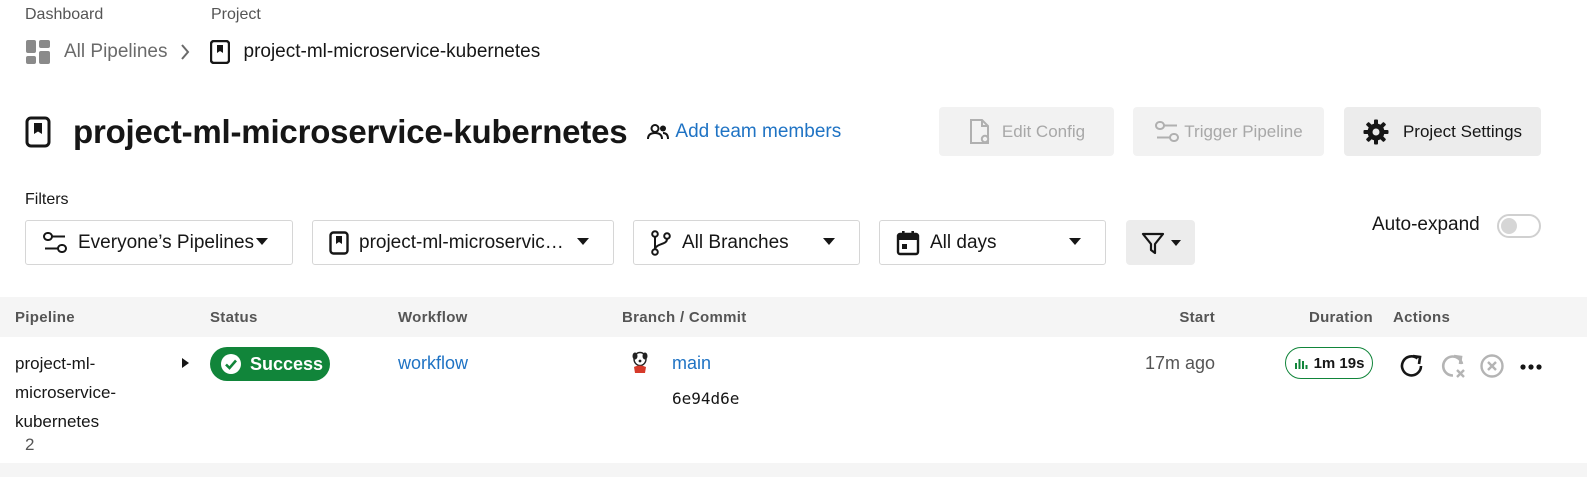 The height and width of the screenshot is (477, 1587). I want to click on rerun-icon, so click(1412, 366).